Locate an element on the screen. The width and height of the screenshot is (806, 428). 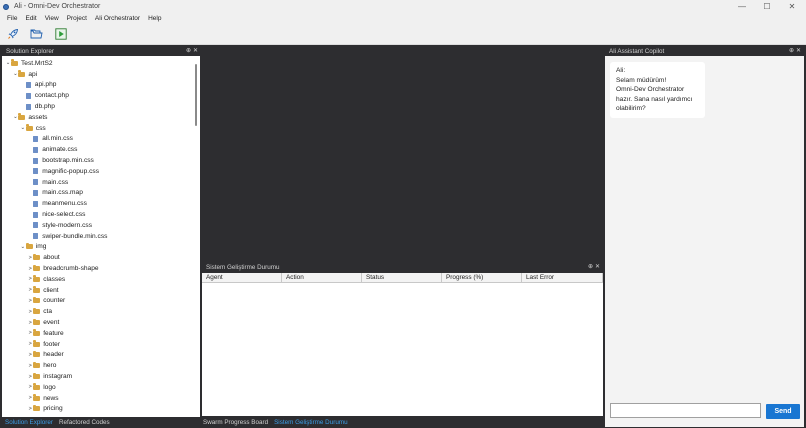
tree-item-label: Test.MrtS2 is located at coordinates (37, 63).